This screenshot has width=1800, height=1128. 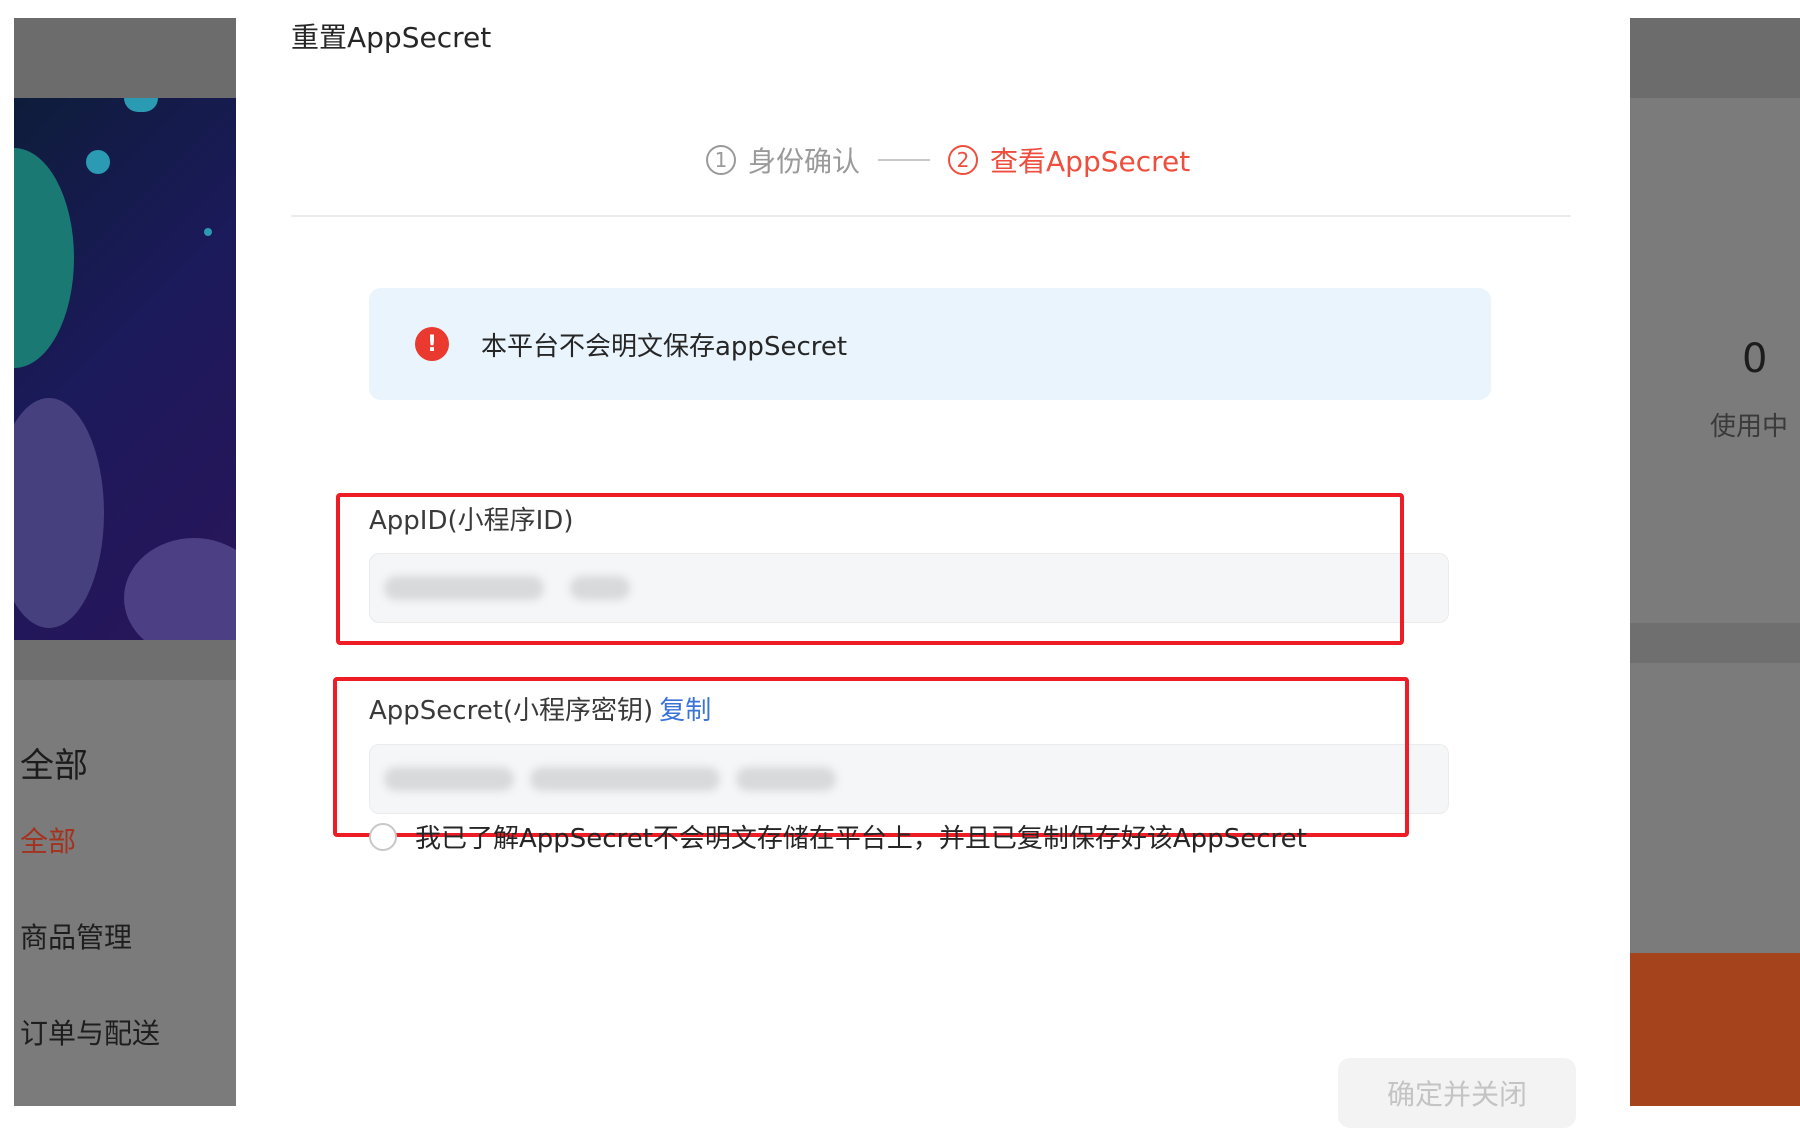 I want to click on category-nav: 全部 全部 商品管理 订单与配送, so click(x=125, y=893).